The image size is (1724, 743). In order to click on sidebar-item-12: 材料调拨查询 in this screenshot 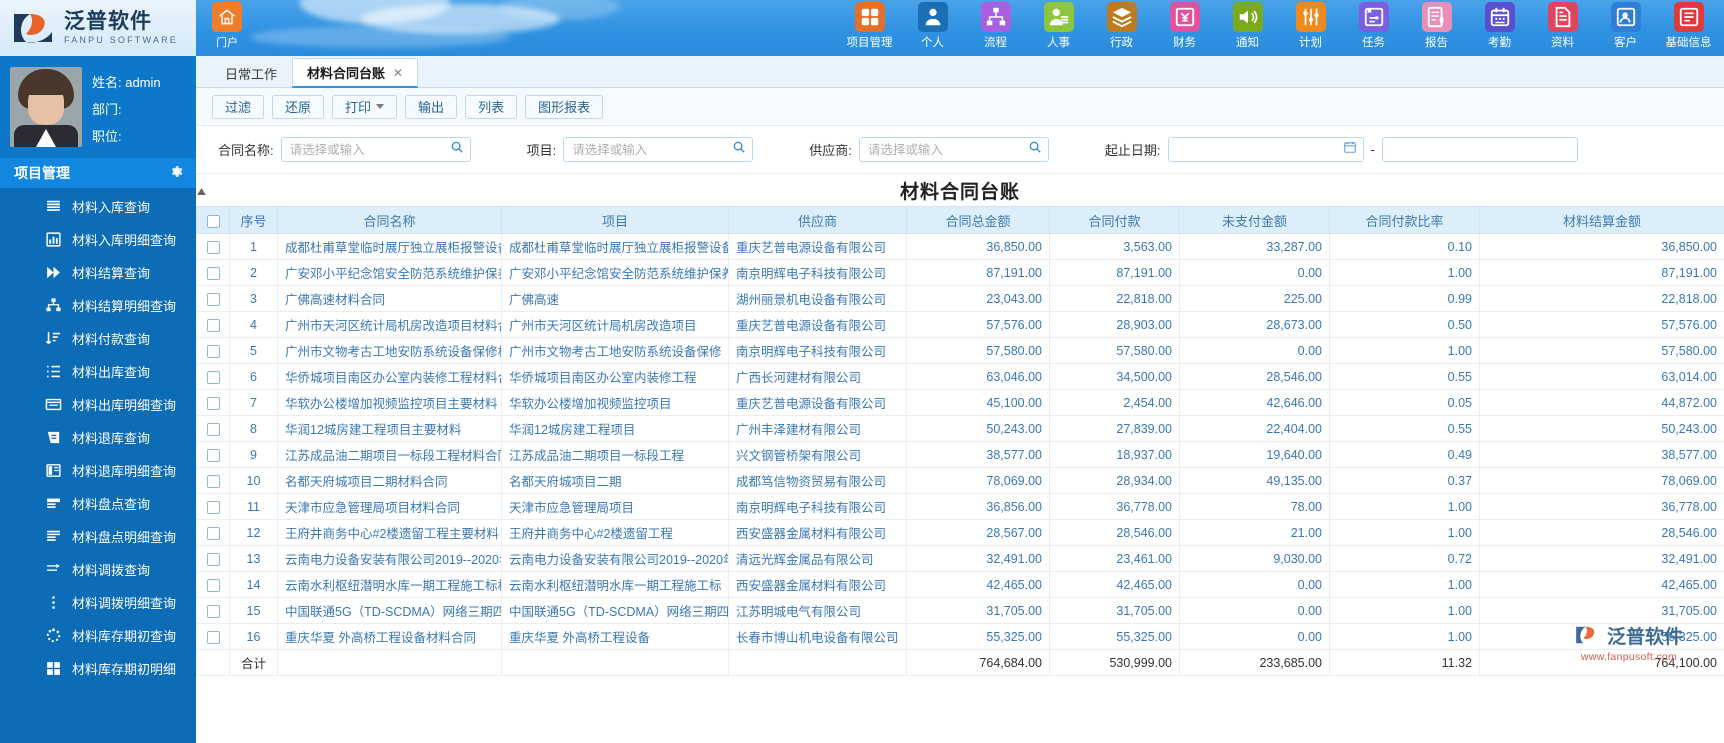, I will do `click(98, 569)`.